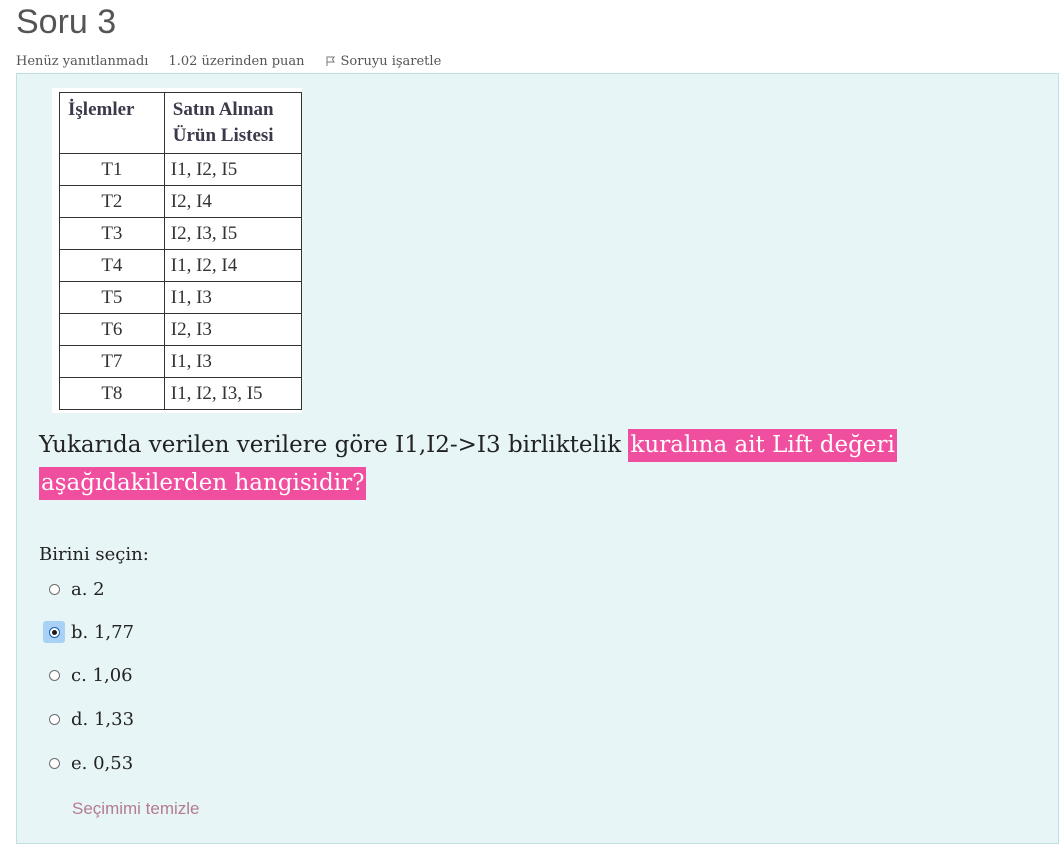 The width and height of the screenshot is (1062, 853). I want to click on answer-option-b: b. 1,77, so click(88, 632).